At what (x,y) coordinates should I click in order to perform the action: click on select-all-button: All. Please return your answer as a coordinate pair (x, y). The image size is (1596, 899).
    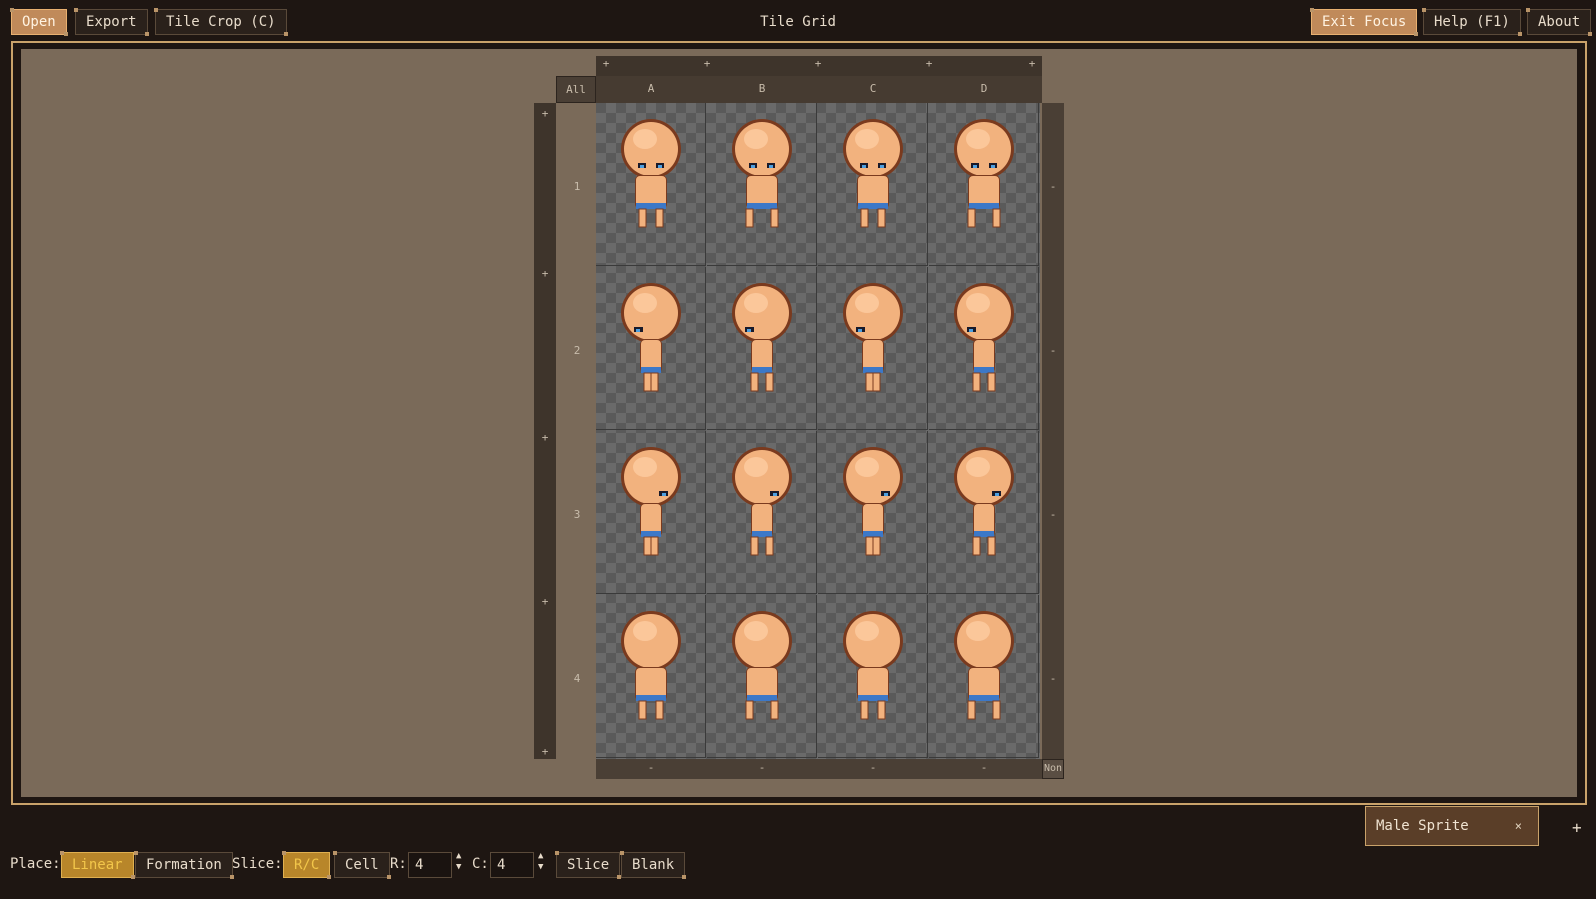
    Looking at the image, I should click on (576, 89).